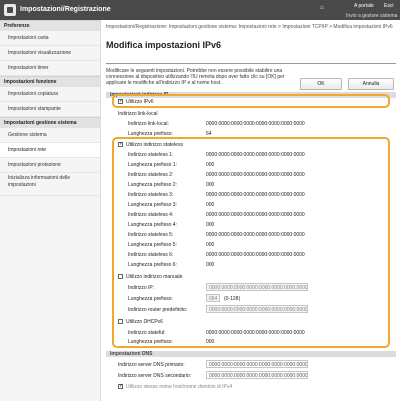 The image size is (400, 401). What do you see at coordinates (147, 333) in the screenshot?
I see `stateful-address-label: Indirizzo stateful:` at bounding box center [147, 333].